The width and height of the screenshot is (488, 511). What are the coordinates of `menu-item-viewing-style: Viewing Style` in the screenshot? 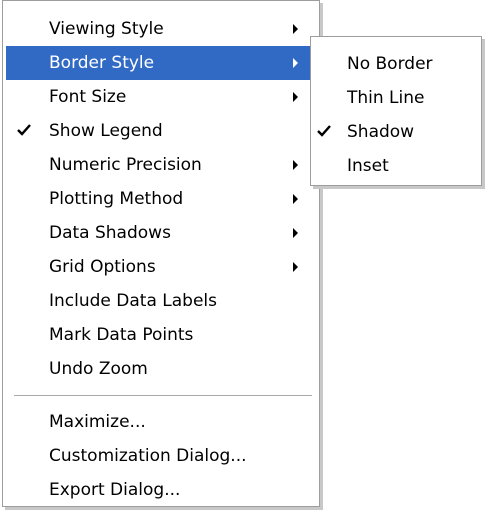 It's located at (161, 29).